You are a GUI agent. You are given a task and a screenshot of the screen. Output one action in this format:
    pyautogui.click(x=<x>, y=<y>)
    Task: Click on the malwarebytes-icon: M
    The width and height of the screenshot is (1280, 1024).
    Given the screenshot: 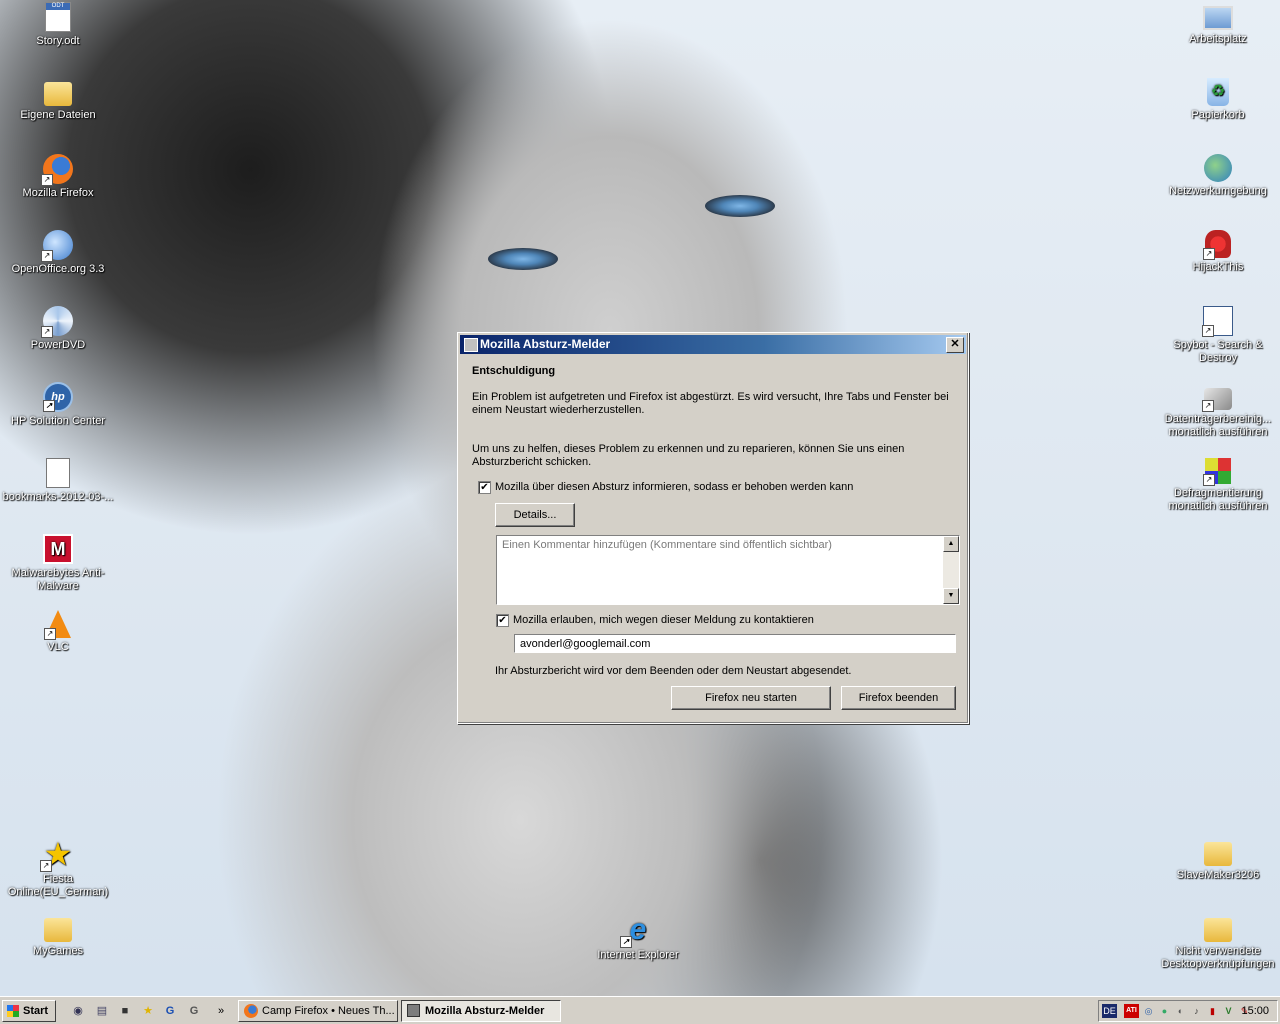 What is the action you would take?
    pyautogui.click(x=58, y=549)
    